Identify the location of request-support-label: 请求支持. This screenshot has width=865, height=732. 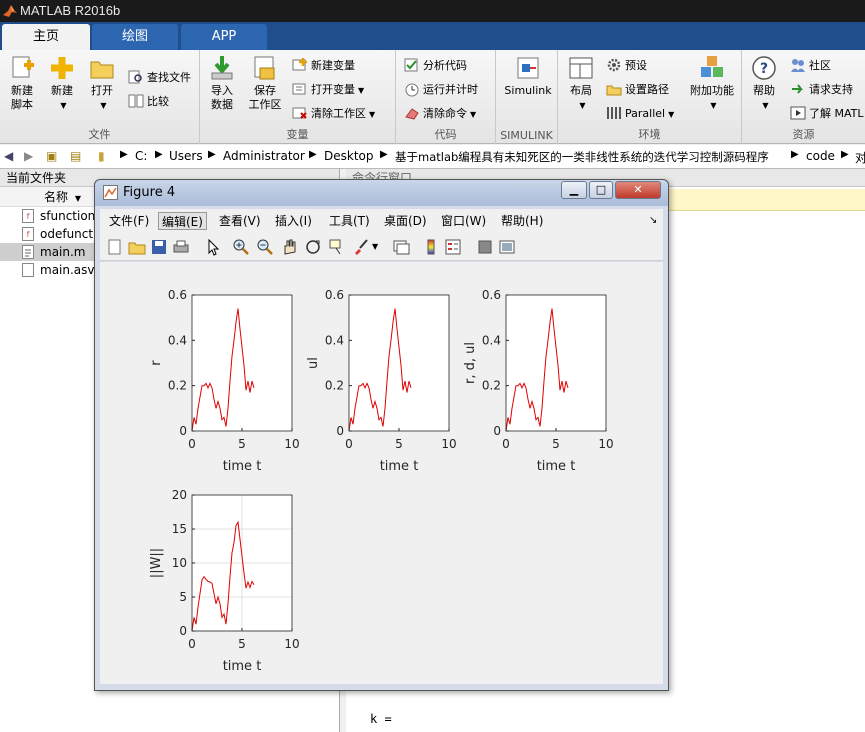
(831, 89).